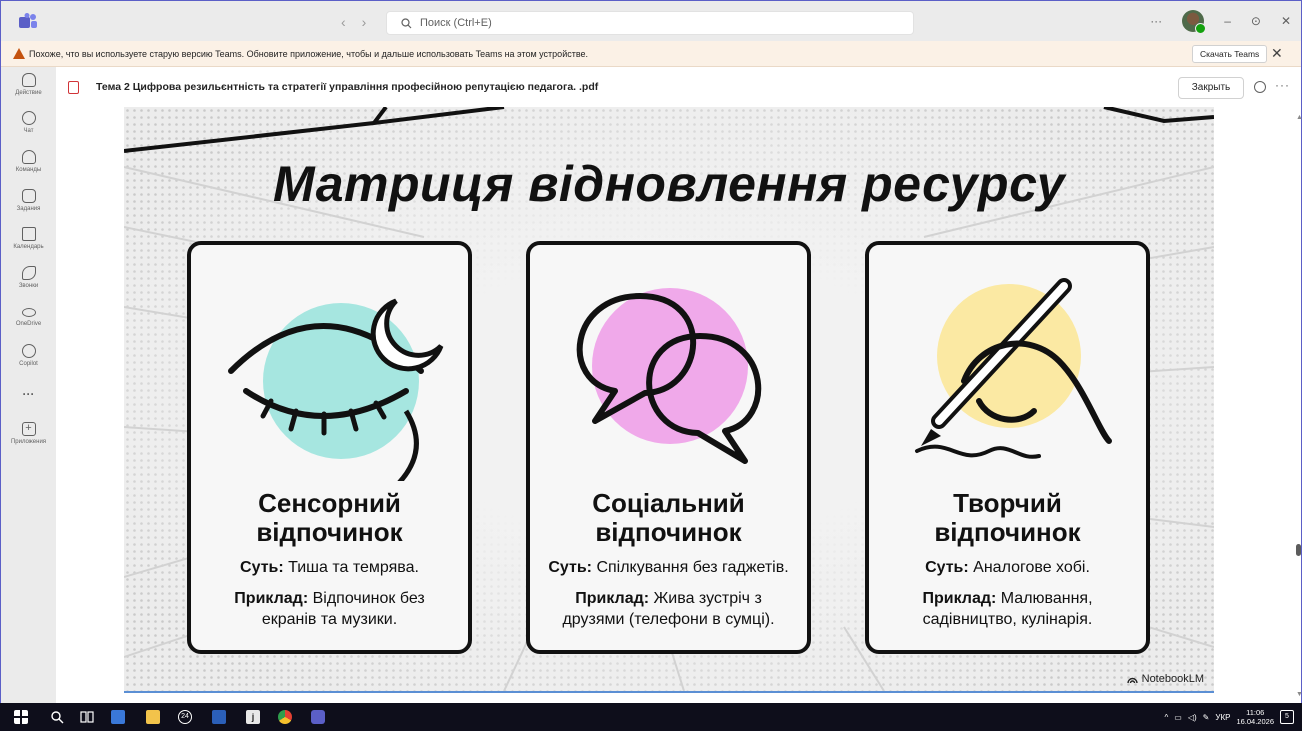 This screenshot has width=1302, height=731. I want to click on card-heading: Соціальний відпочинок, so click(668, 517).